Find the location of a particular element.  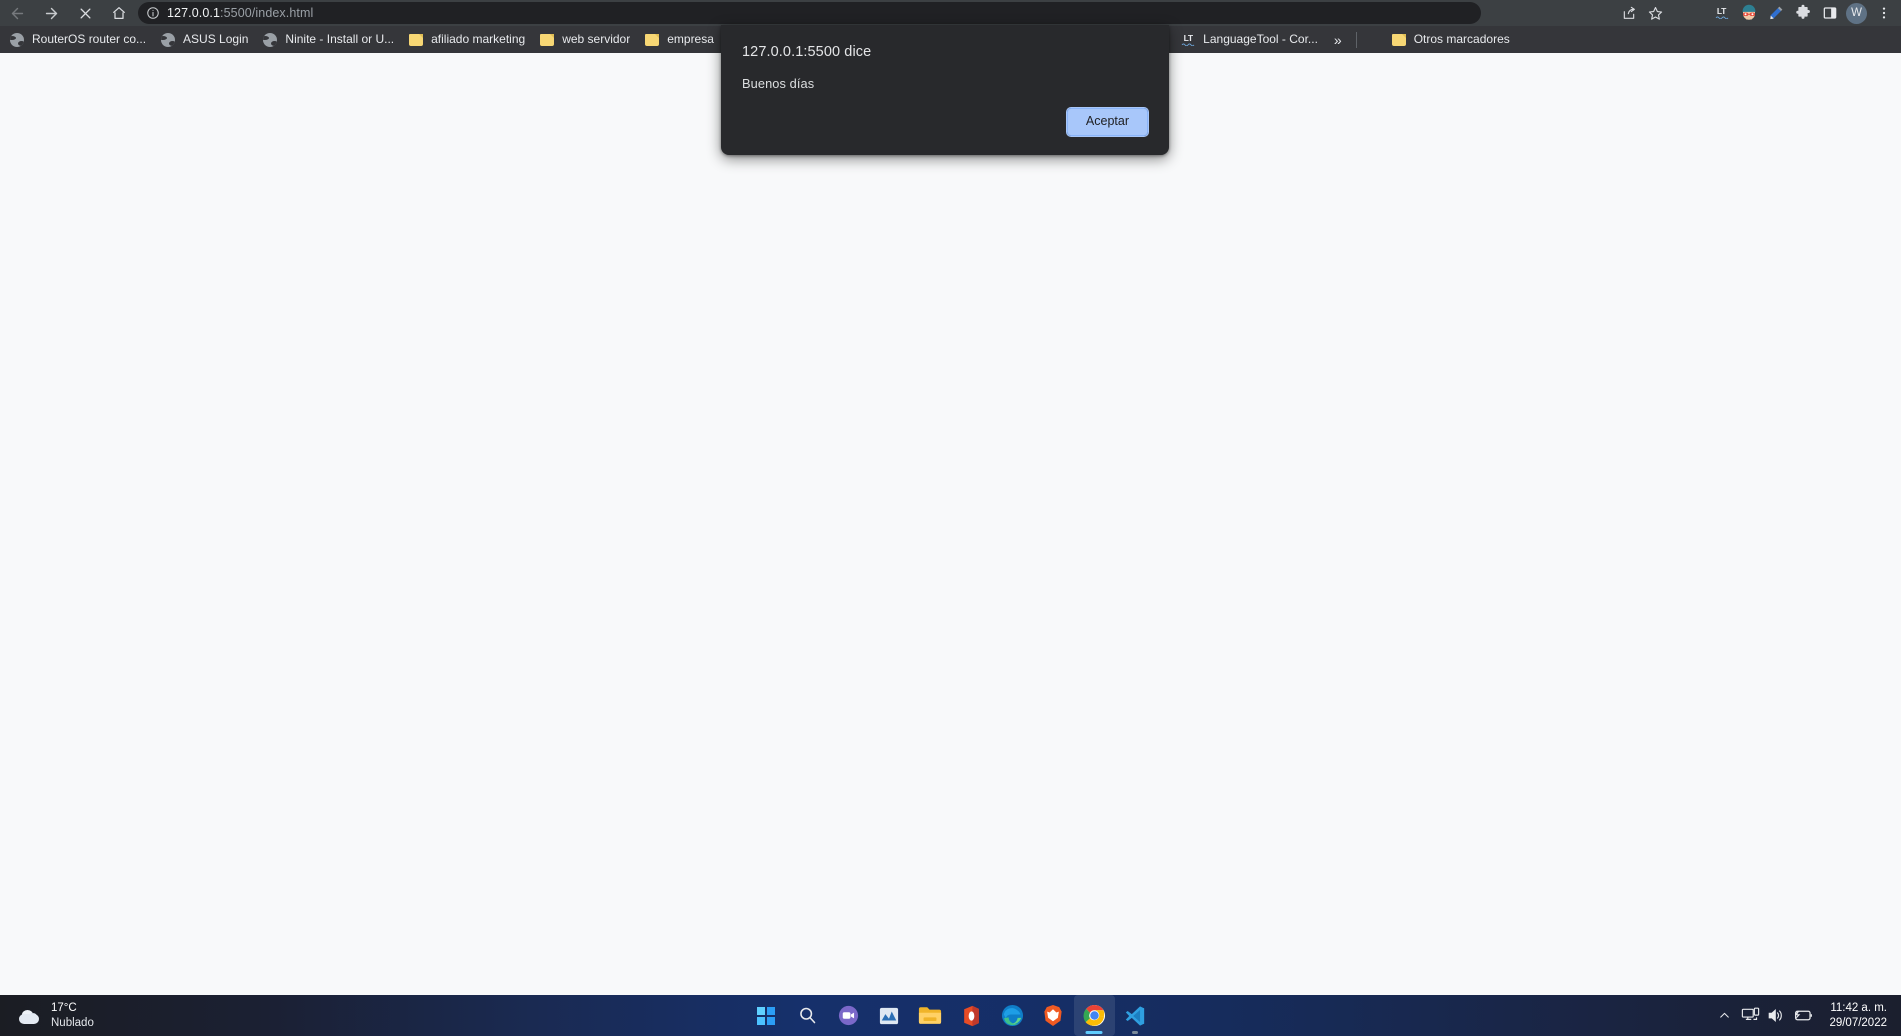

bookmark-folder-item: afiliado marketing is located at coordinates (466, 39).